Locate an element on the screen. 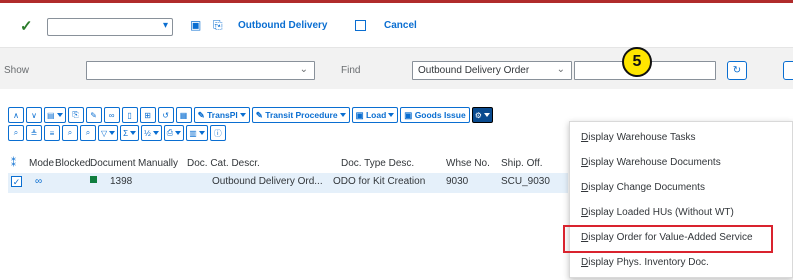 The width and height of the screenshot is (793, 280). column-header: Whse No. is located at coordinates (468, 163).